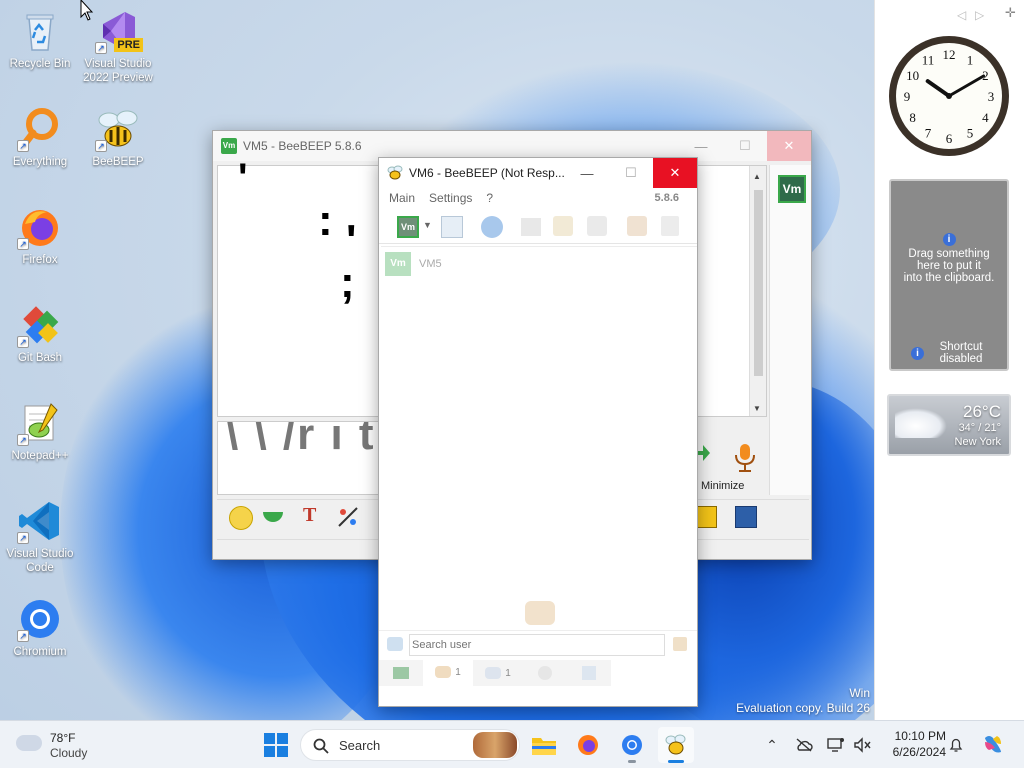 Image resolution: width=1024 pixels, height=768 pixels. What do you see at coordinates (982, 411) in the screenshot?
I see `weather-temp: 26°C` at bounding box center [982, 411].